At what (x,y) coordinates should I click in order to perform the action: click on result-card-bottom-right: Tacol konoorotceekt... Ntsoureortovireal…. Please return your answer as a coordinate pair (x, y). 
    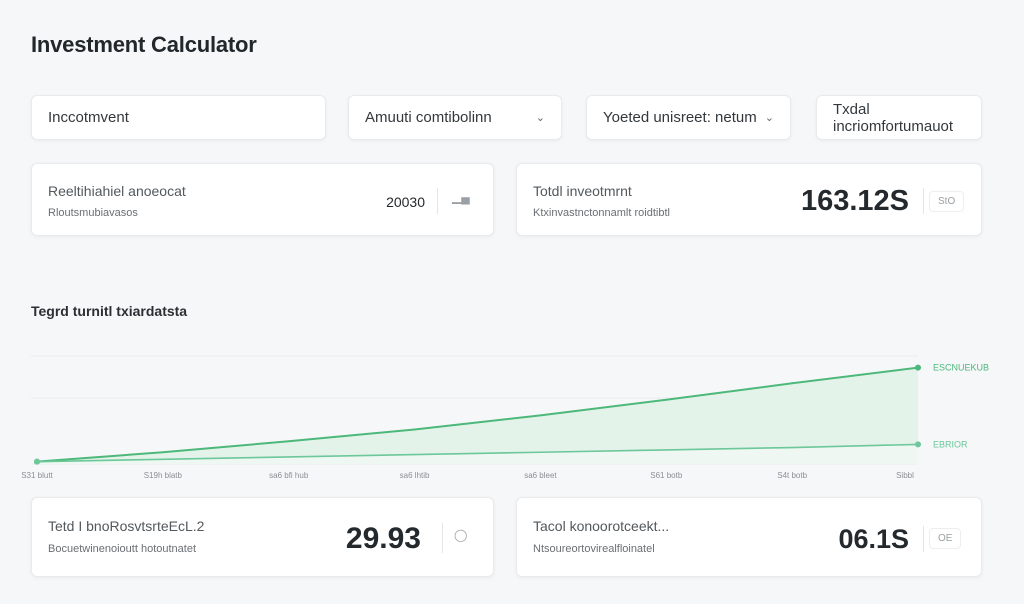
    Looking at the image, I should click on (749, 537).